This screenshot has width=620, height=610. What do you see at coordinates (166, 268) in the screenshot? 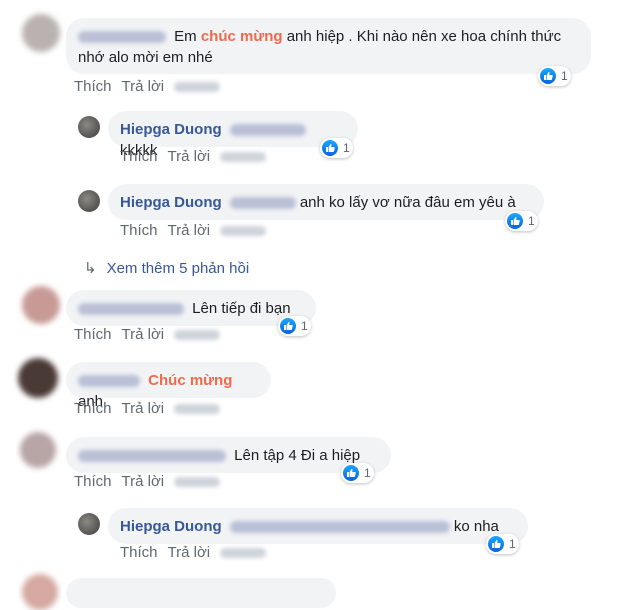
I see `view-more-replies-link: ↳ Xem thêm 5 phản hồi` at bounding box center [166, 268].